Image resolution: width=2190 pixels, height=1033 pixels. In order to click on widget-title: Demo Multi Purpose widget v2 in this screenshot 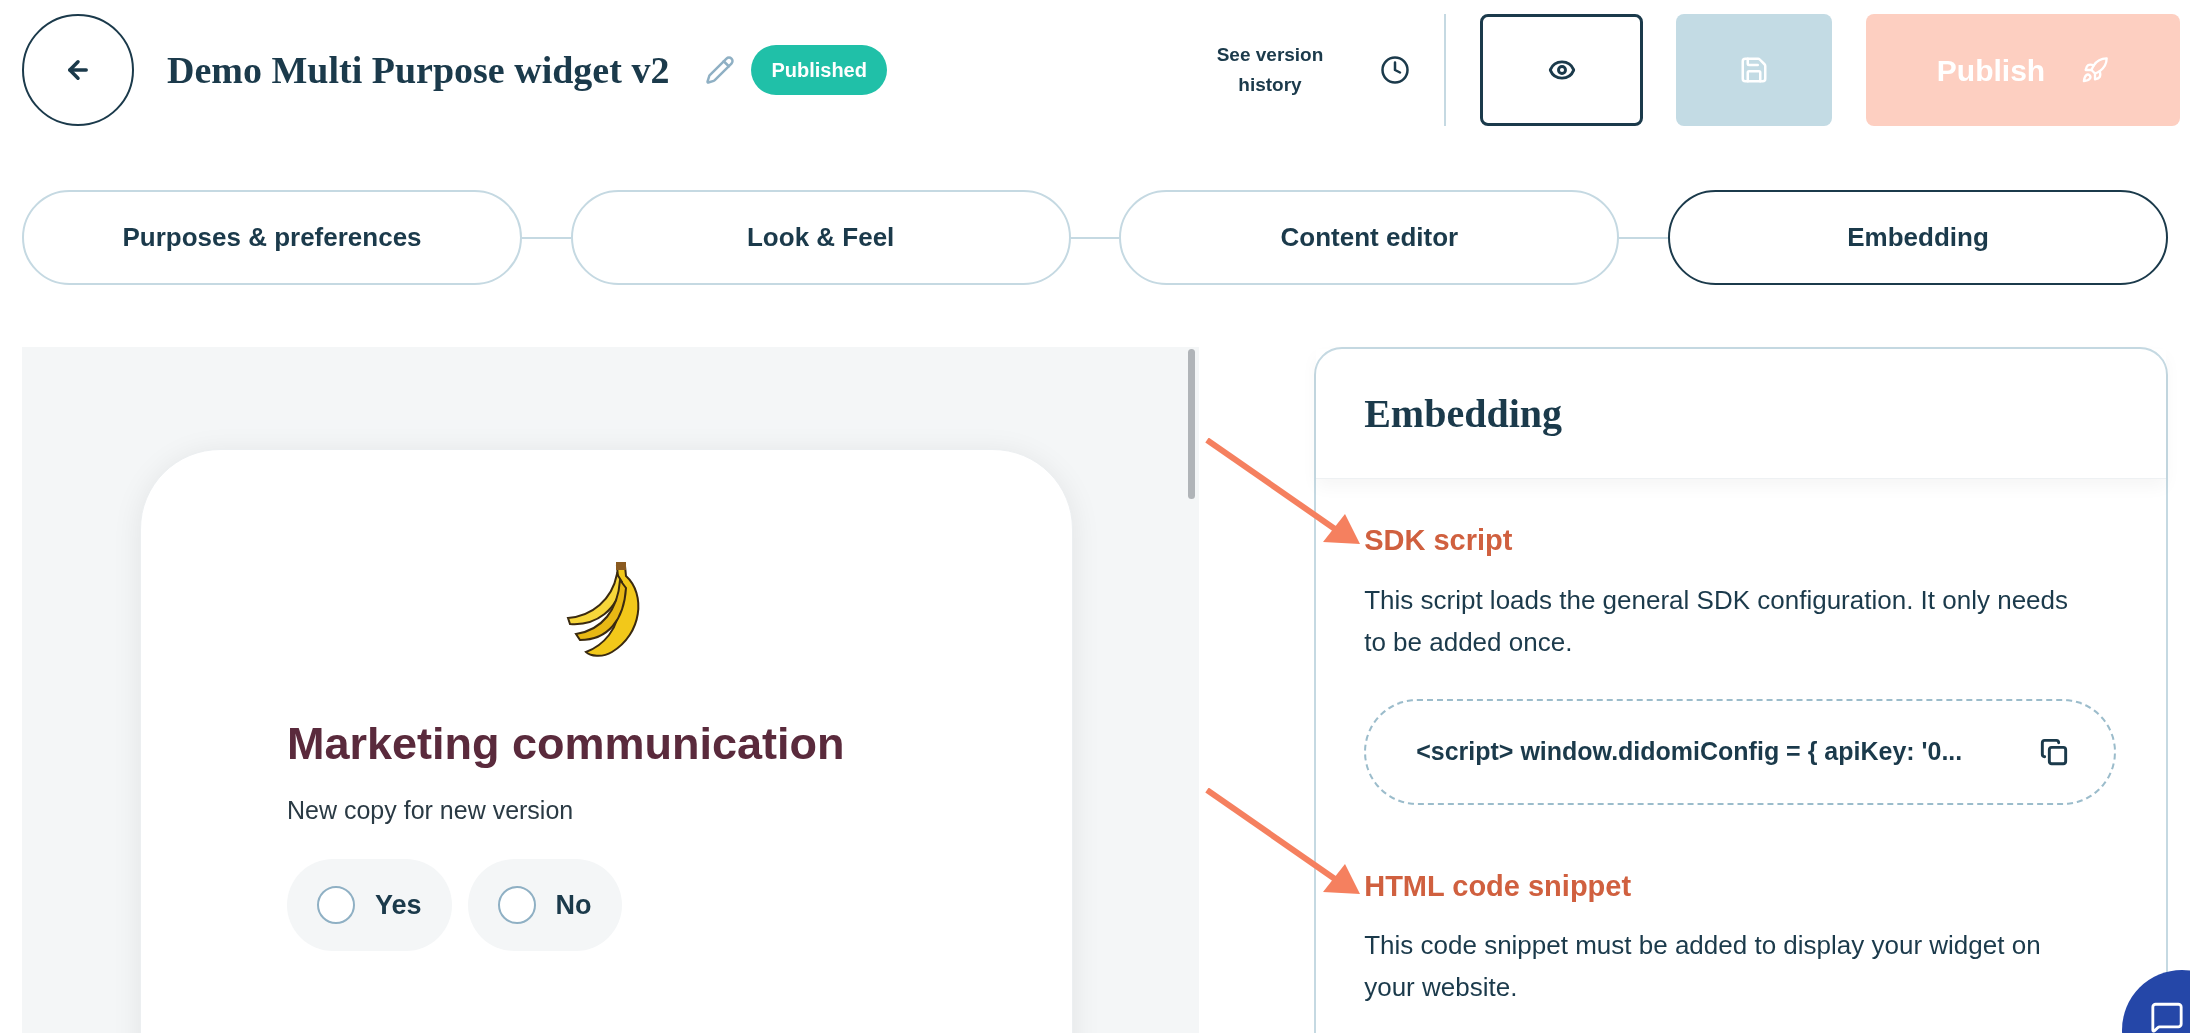, I will do `click(418, 70)`.